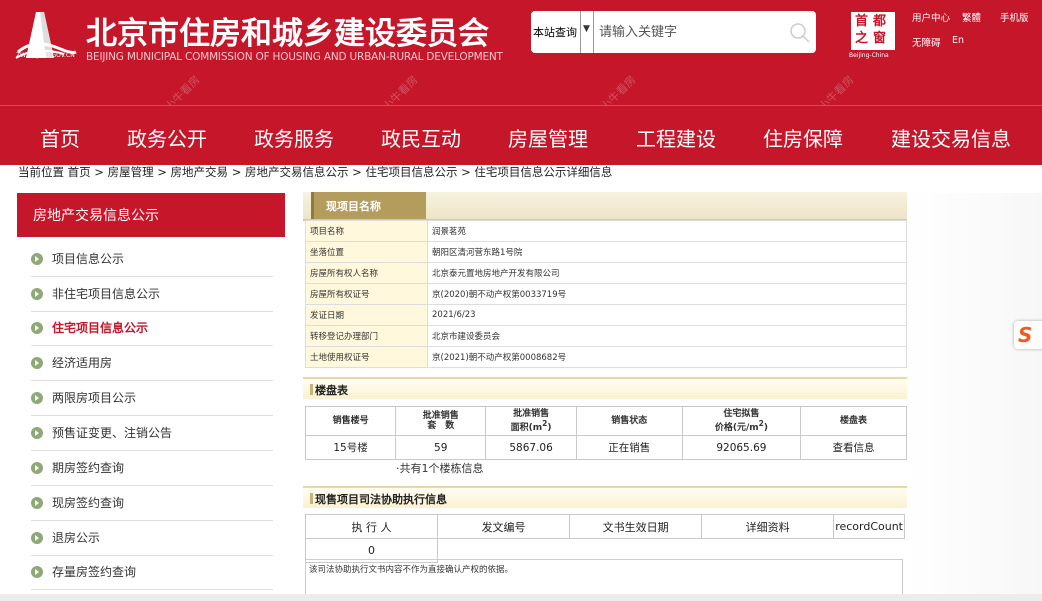 This screenshot has width=1042, height=601. Describe the element at coordinates (605, 497) in the screenshot. I see `judicial-section-header: 现售项目司法协助执行信息` at that location.